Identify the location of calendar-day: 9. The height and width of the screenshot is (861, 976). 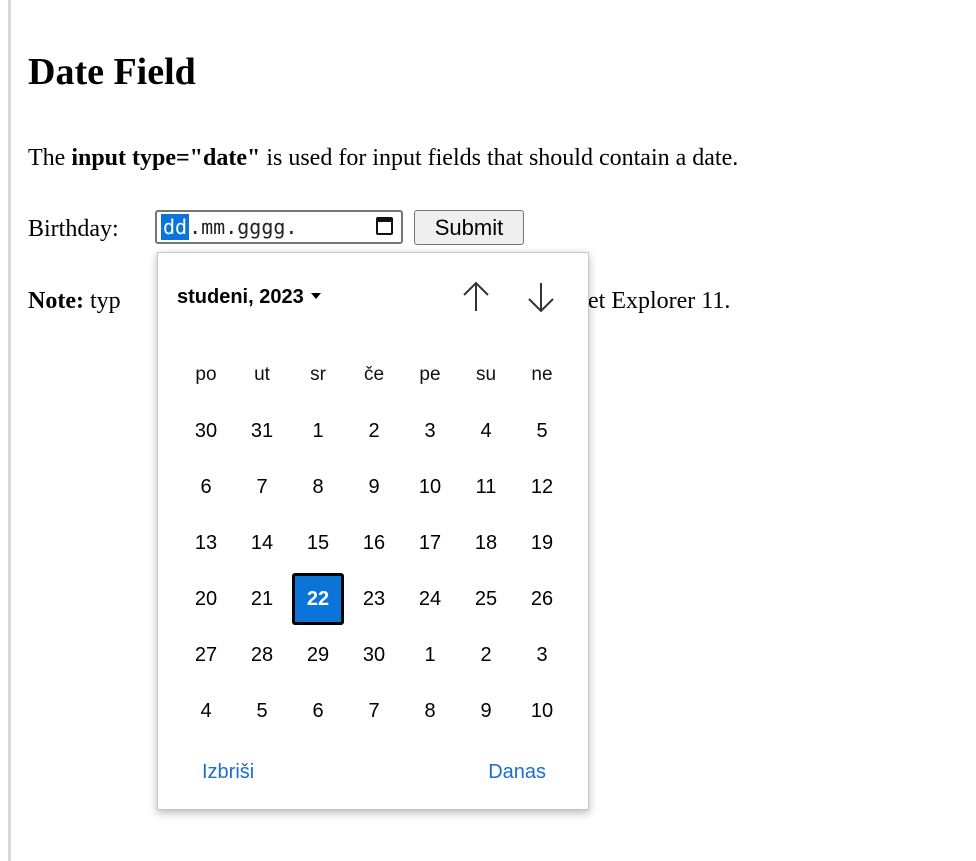
(374, 487).